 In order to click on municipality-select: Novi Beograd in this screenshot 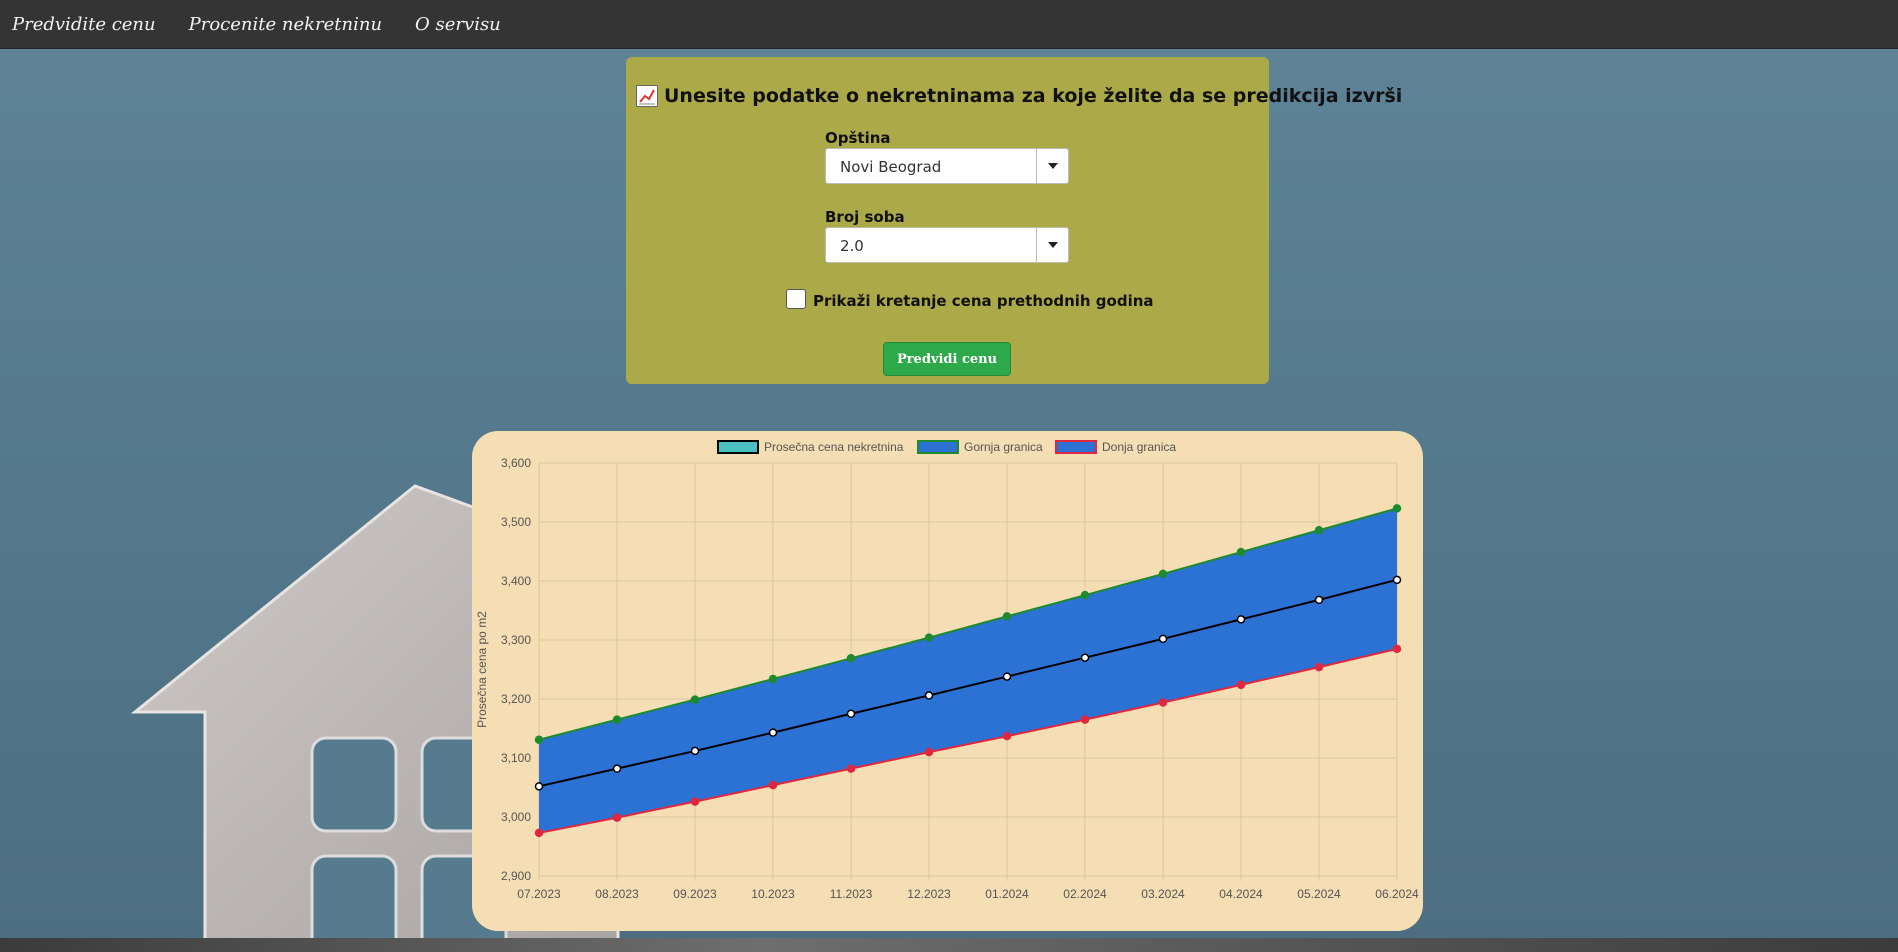, I will do `click(947, 166)`.